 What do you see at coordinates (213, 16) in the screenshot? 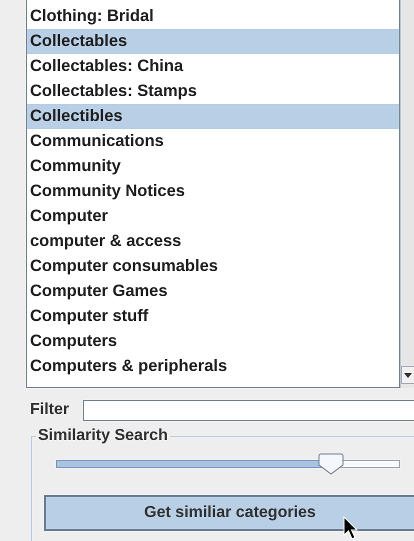
I see `list-item: Clothing: Bridal` at bounding box center [213, 16].